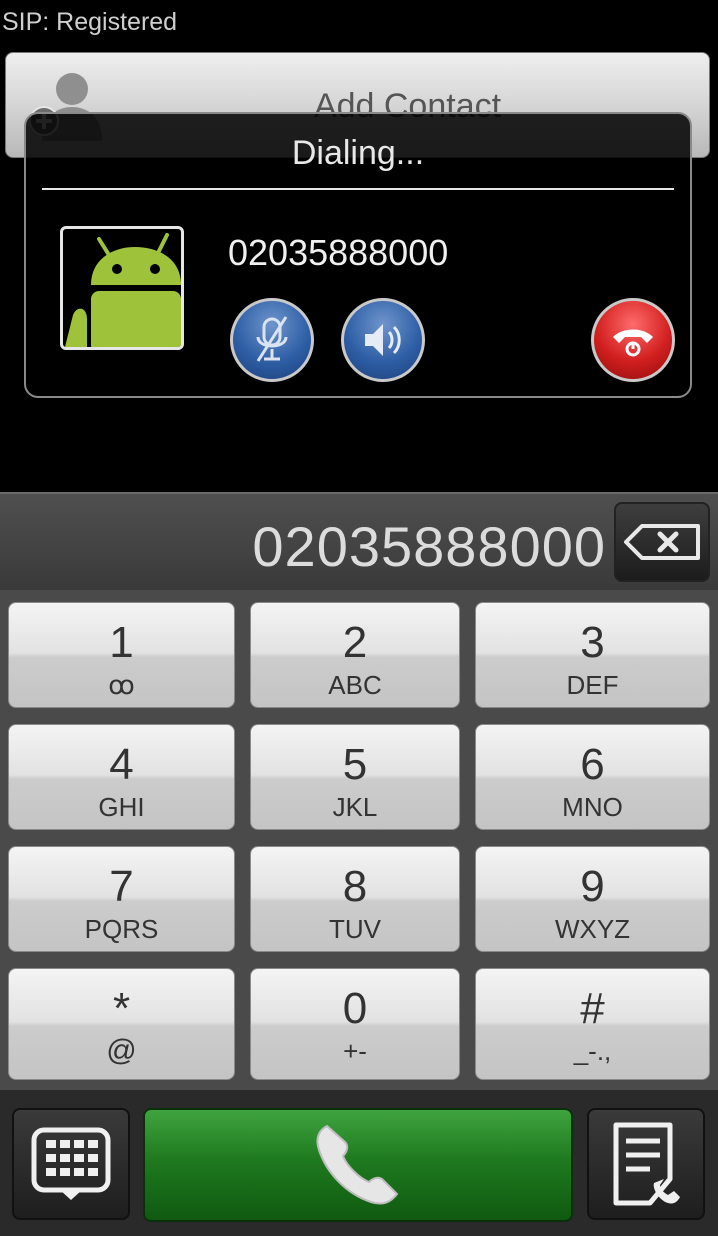 The image size is (718, 1236). Describe the element at coordinates (429, 546) in the screenshot. I see `number-input: 02035888000` at that location.